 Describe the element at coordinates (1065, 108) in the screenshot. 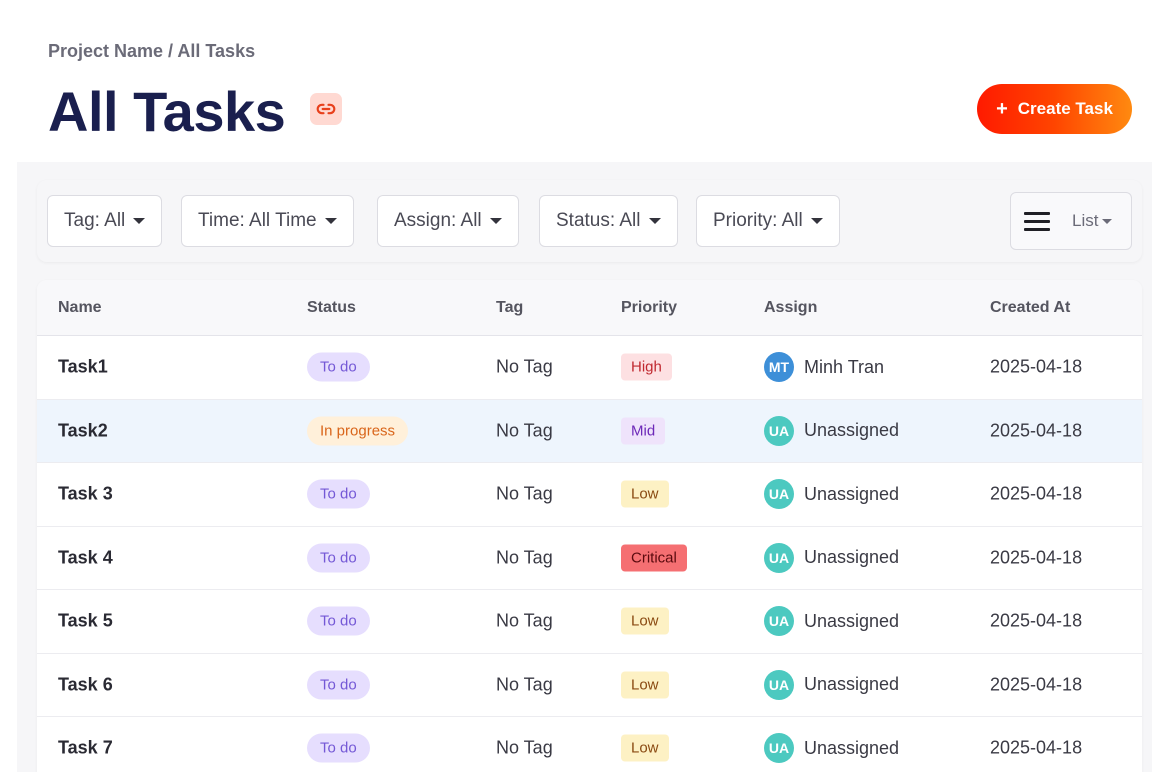

I see `create-task-label: Create Task` at that location.